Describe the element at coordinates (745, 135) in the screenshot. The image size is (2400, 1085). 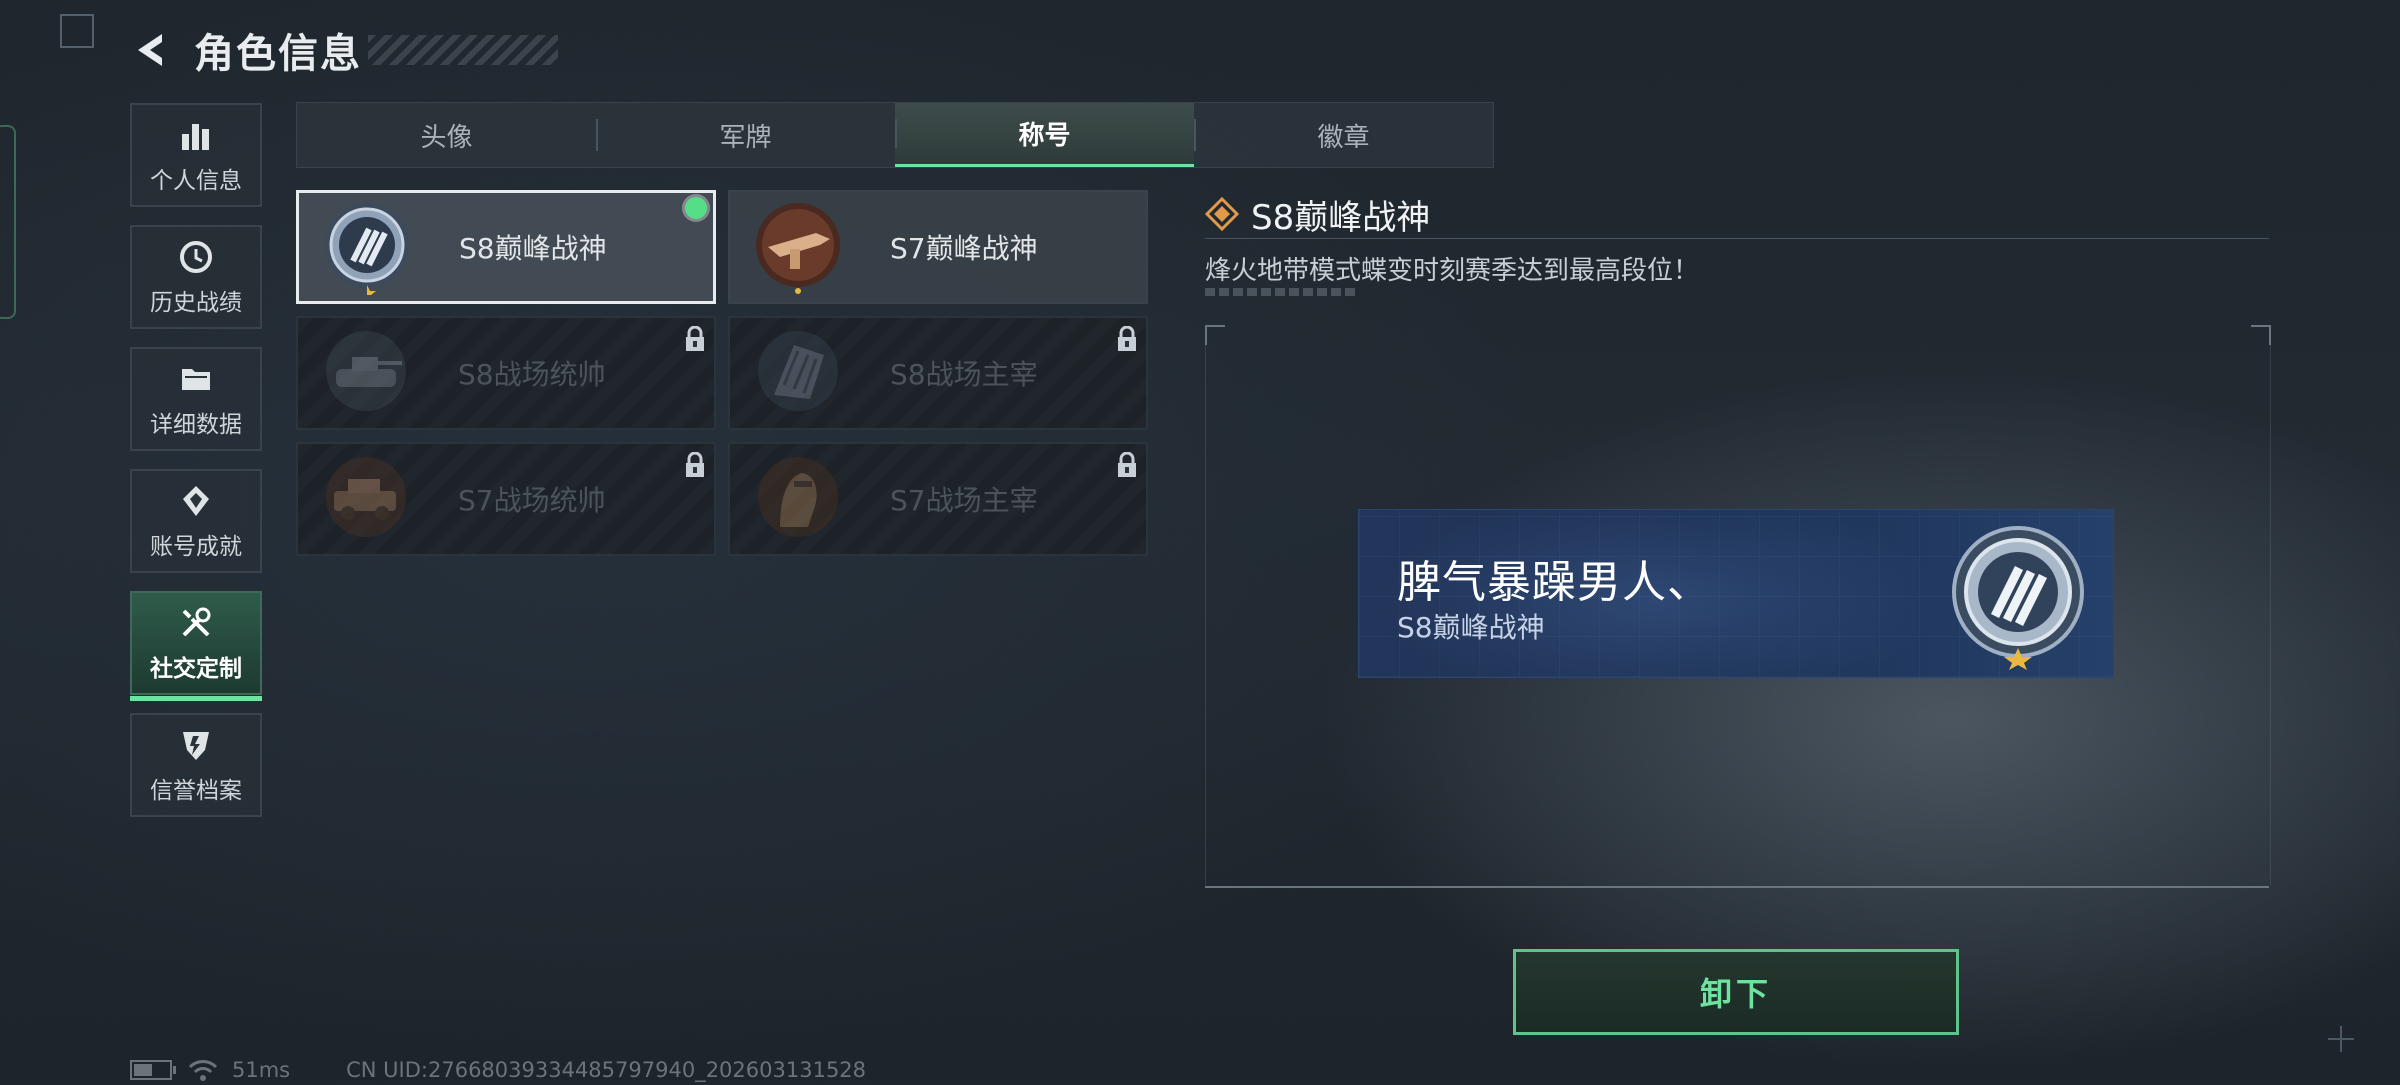
I see `tab-dogtag: 军牌` at that location.